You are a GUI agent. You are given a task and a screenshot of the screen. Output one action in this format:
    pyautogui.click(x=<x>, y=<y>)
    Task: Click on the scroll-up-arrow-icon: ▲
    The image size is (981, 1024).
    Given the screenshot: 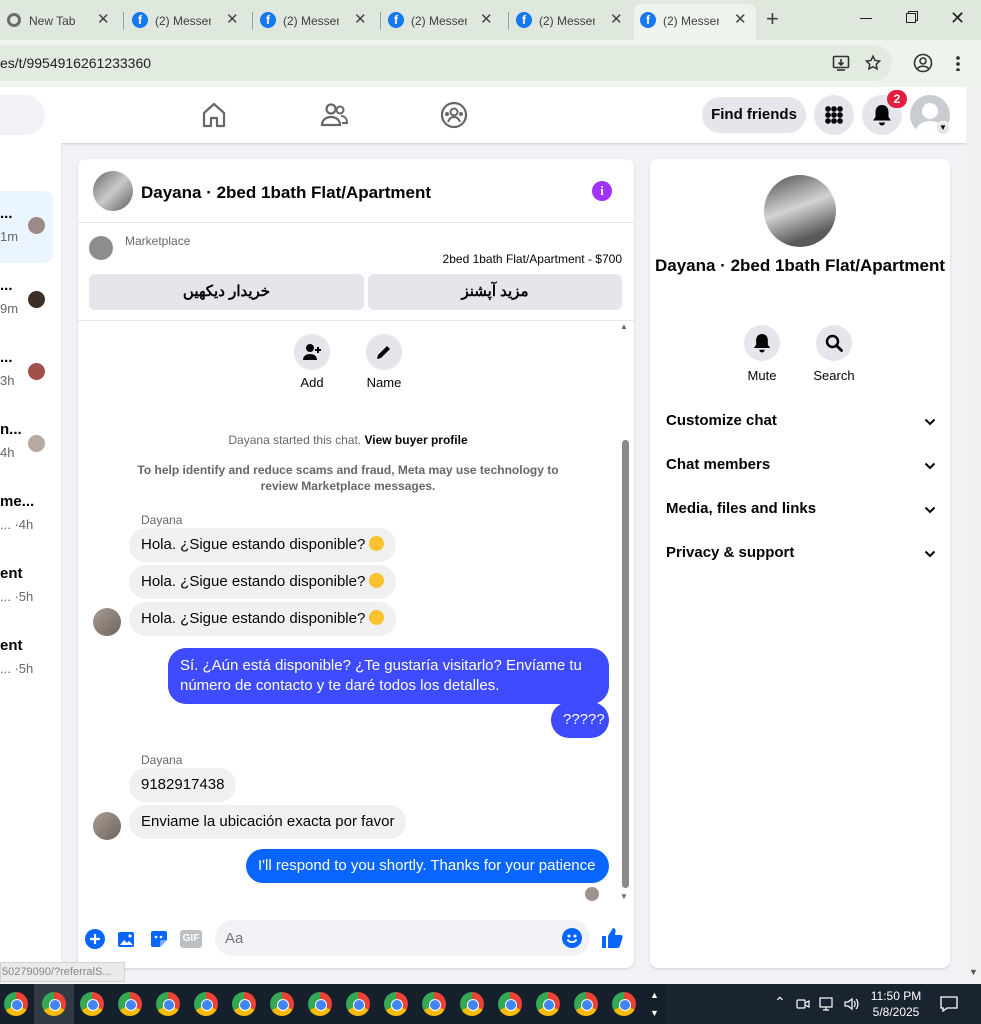 What is the action you would take?
    pyautogui.click(x=624, y=326)
    